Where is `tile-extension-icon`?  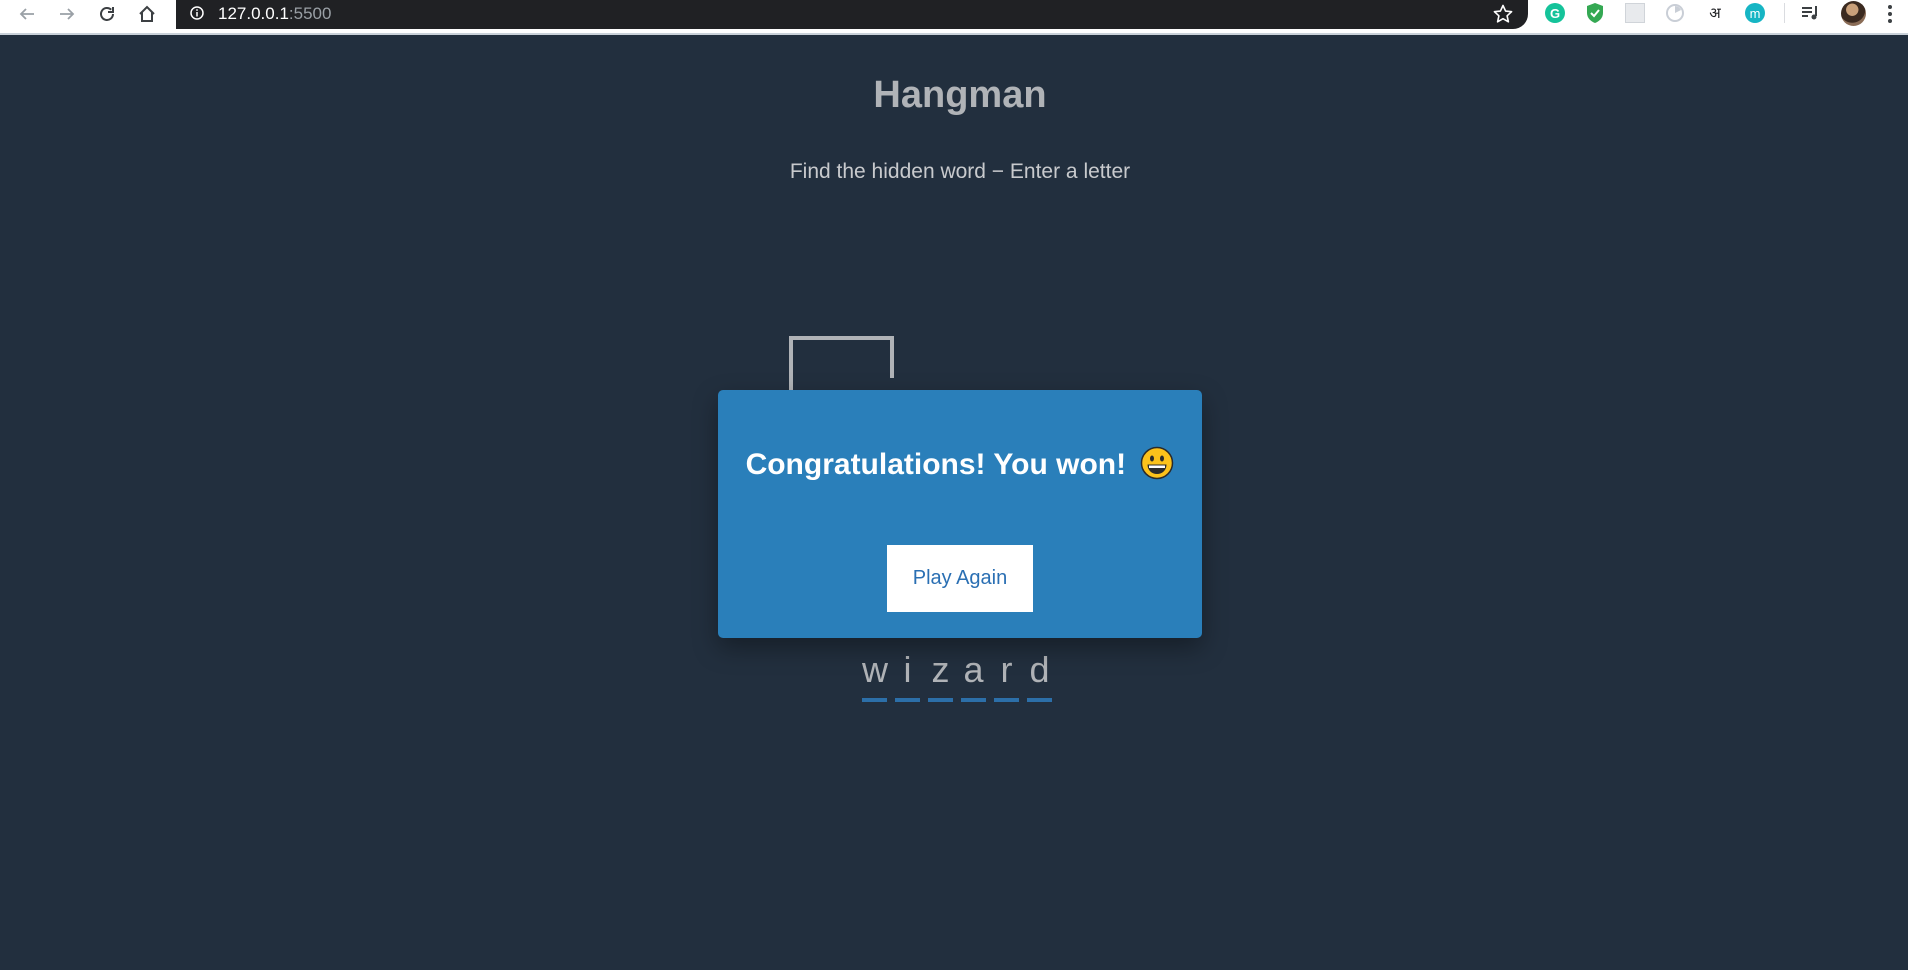
tile-extension-icon is located at coordinates (1635, 13).